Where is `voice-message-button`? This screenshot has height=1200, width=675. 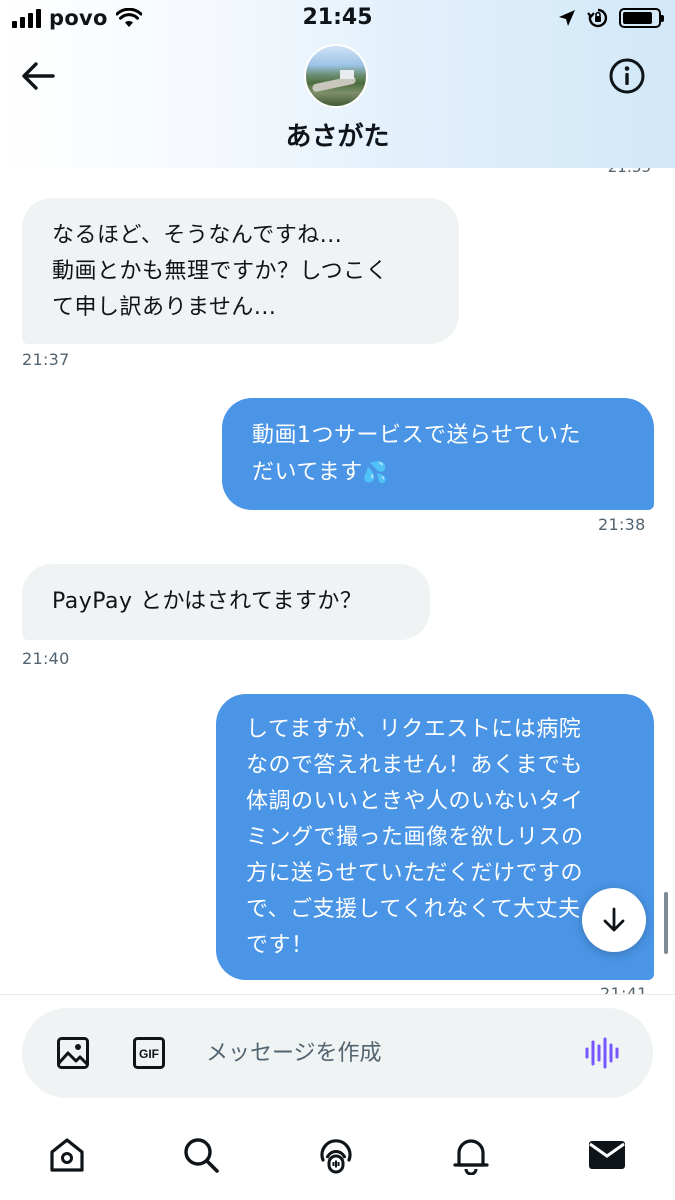 voice-message-button is located at coordinates (602, 1053).